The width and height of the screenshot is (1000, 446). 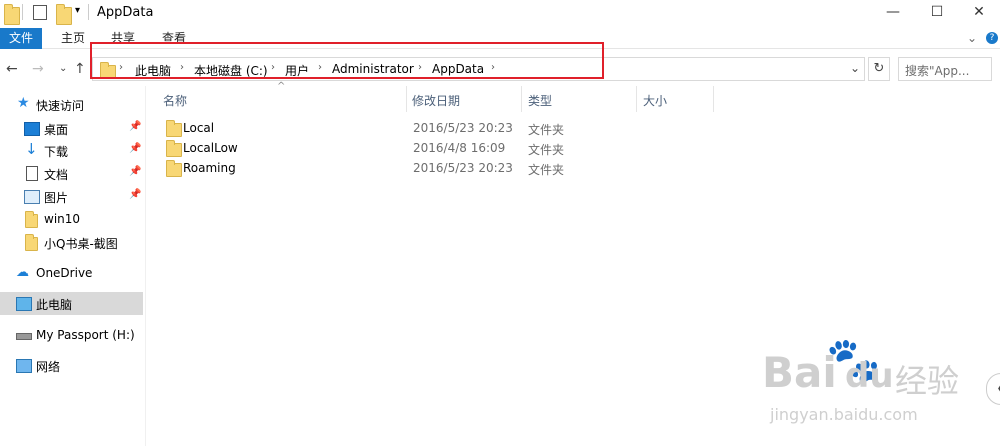 I want to click on address-dropdown-icon: ⌄, so click(x=855, y=68).